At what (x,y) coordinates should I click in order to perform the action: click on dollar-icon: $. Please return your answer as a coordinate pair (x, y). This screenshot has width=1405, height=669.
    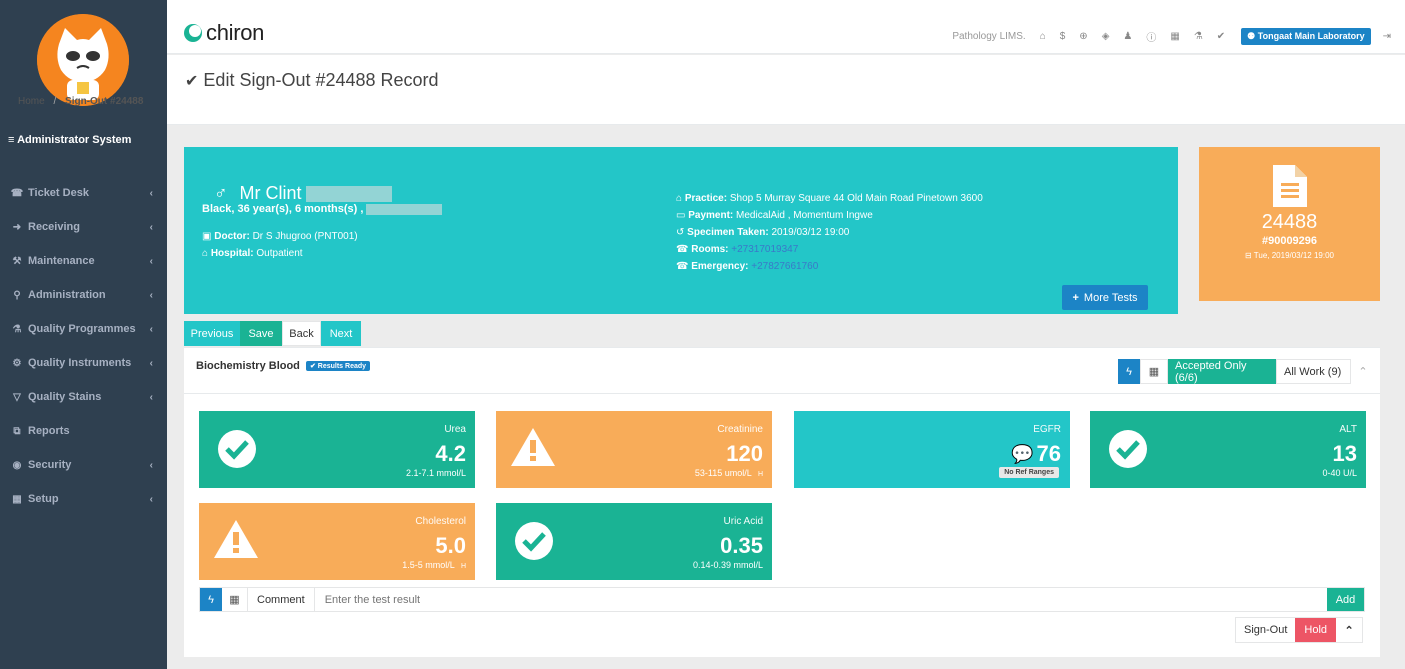
    Looking at the image, I should click on (1063, 36).